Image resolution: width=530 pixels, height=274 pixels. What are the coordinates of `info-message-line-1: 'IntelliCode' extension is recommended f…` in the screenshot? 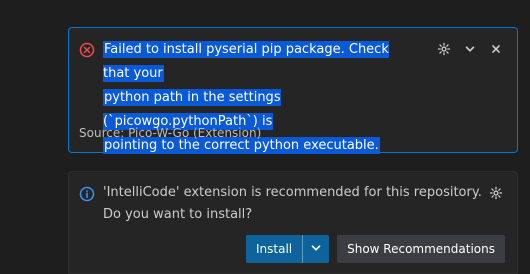 It's located at (292, 192).